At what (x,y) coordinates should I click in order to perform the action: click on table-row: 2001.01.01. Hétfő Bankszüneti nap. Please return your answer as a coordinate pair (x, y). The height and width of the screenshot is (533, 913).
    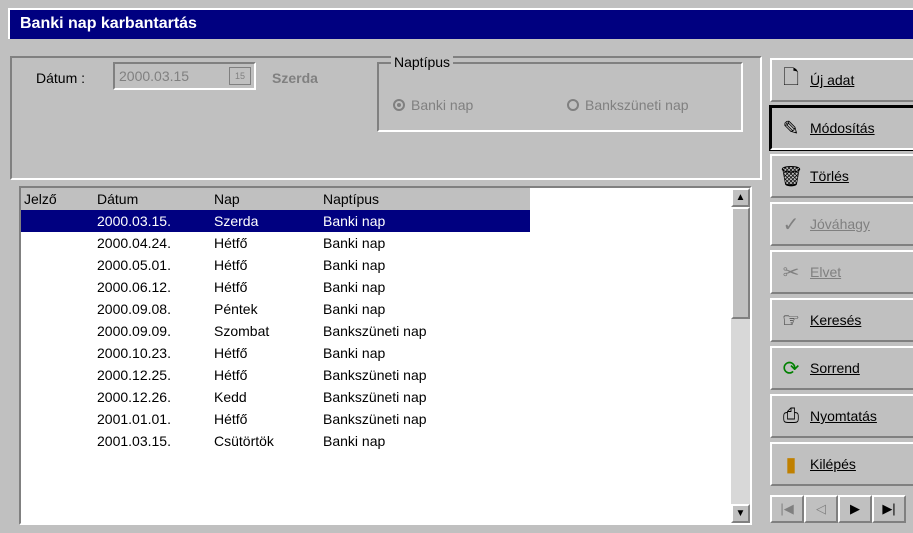
    Looking at the image, I should click on (275, 419).